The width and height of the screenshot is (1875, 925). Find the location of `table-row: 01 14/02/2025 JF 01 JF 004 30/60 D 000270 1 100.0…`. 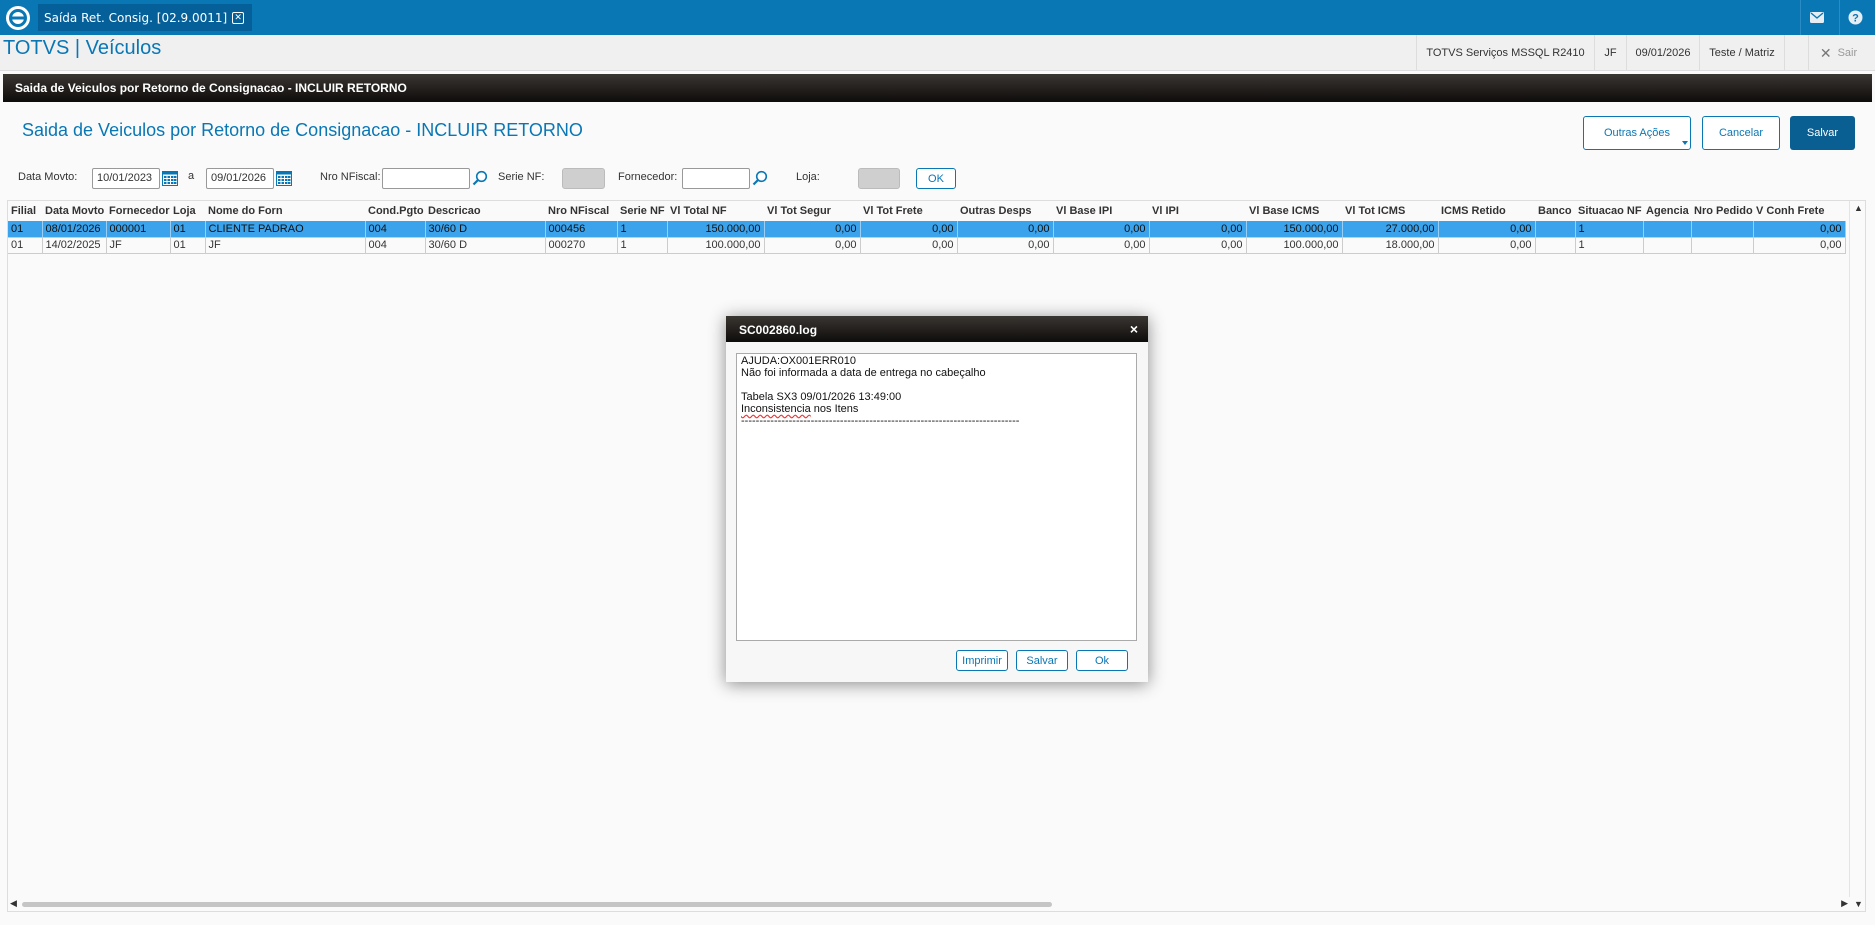

table-row: 01 14/02/2025 JF 01 JF 004 30/60 D 000270 1 100.0… is located at coordinates (927, 245).